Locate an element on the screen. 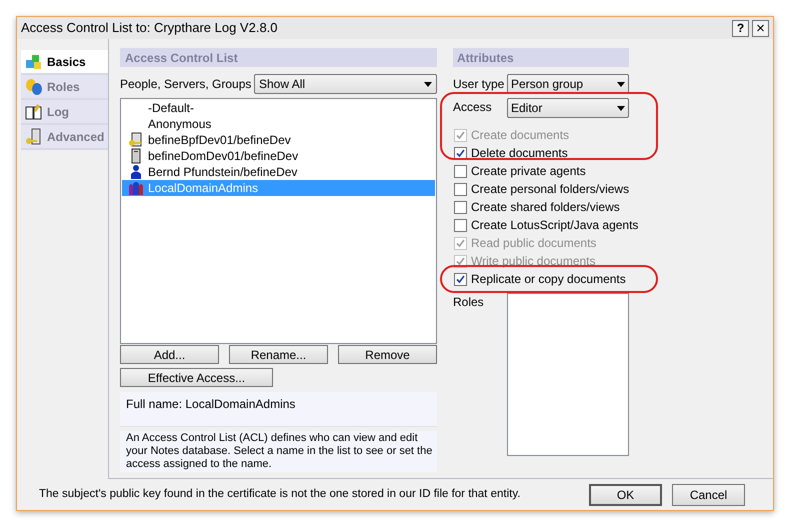 The image size is (790, 526). option-label: Replicate or copy documents is located at coordinates (548, 279).